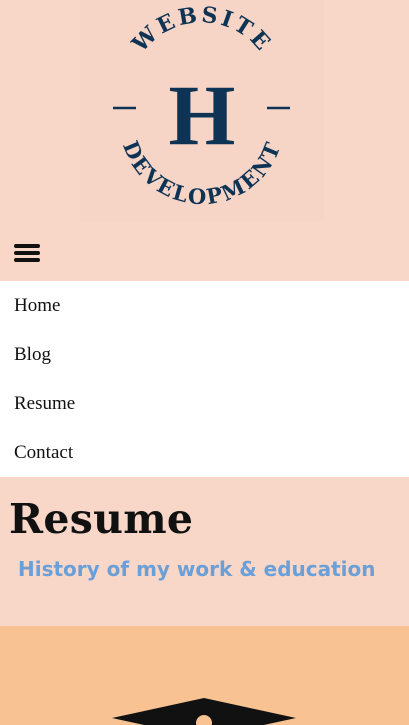 Image resolution: width=409 pixels, height=725 pixels. What do you see at coordinates (204, 305) in the screenshot?
I see `nav-item-home: Home` at bounding box center [204, 305].